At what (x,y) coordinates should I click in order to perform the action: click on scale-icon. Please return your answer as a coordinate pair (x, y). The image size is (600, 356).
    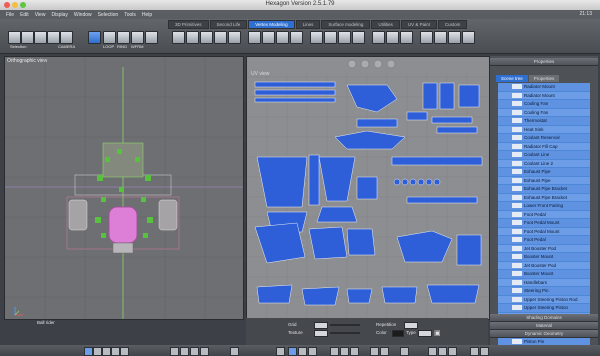
    Looking at the image, I should click on (312, 351).